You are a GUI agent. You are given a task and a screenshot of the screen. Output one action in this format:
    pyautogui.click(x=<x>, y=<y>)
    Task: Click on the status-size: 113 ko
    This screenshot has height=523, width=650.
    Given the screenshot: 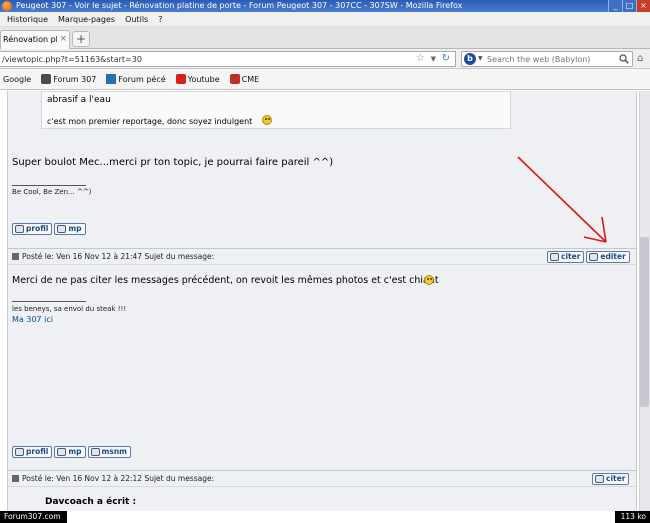 What is the action you would take?
    pyautogui.click(x=632, y=517)
    